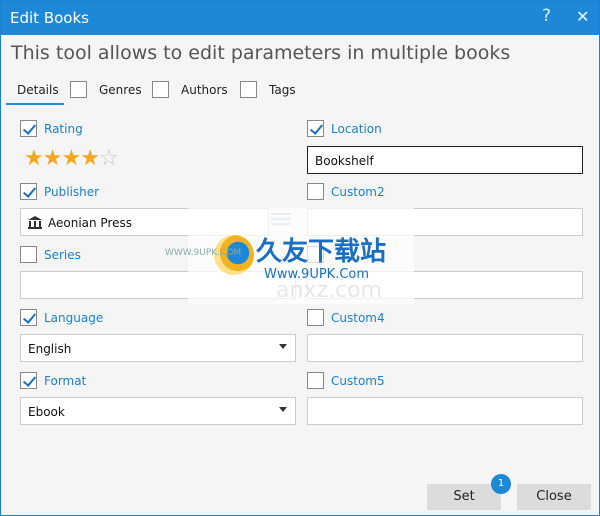  What do you see at coordinates (28, 191) in the screenshot?
I see `publisher-checkbox` at bounding box center [28, 191].